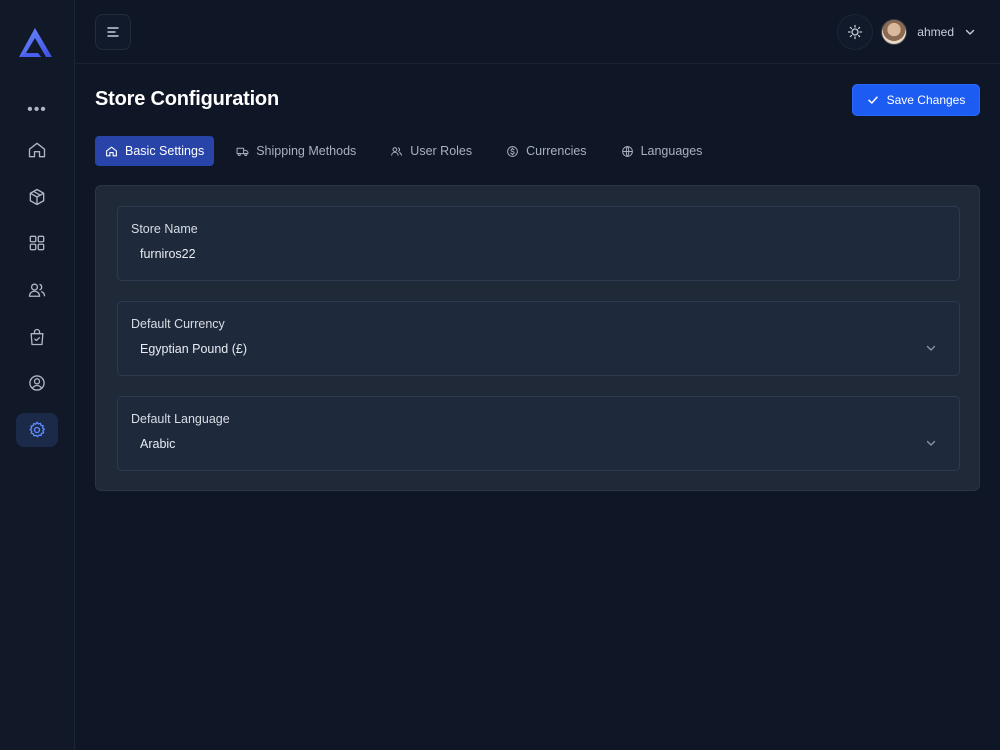  I want to click on tab-shipping-methods: Shipping Methods, so click(296, 151).